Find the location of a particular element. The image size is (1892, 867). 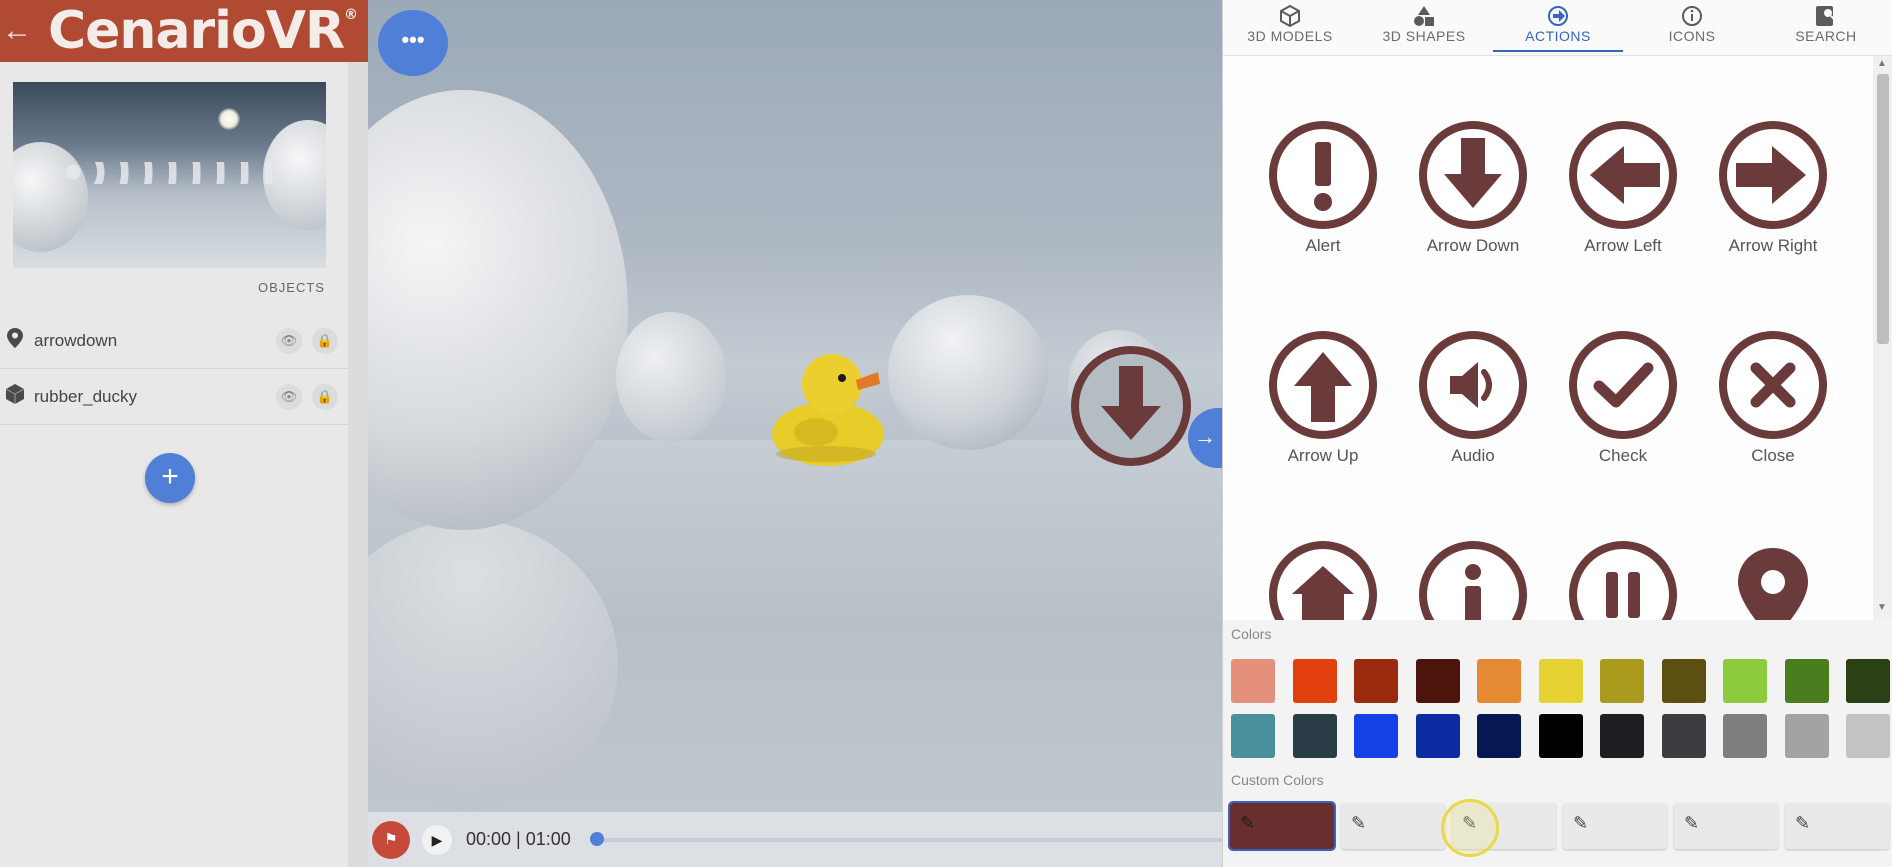

tab-3d-models: 3D MODELS is located at coordinates (1290, 28).